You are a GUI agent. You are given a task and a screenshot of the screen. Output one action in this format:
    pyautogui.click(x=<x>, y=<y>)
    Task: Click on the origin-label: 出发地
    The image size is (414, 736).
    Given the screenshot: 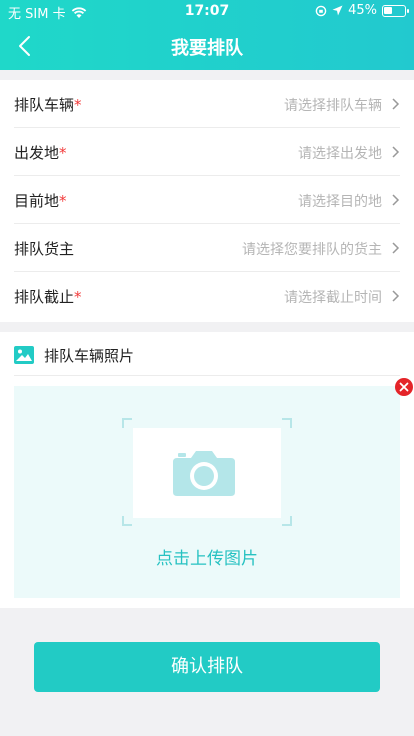 What is the action you would take?
    pyautogui.click(x=37, y=153)
    